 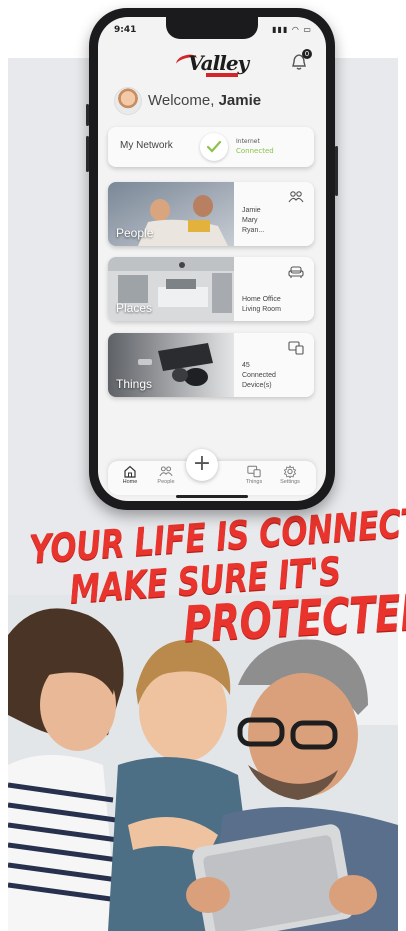 What do you see at coordinates (290, 471) in the screenshot?
I see `gear-icon` at bounding box center [290, 471].